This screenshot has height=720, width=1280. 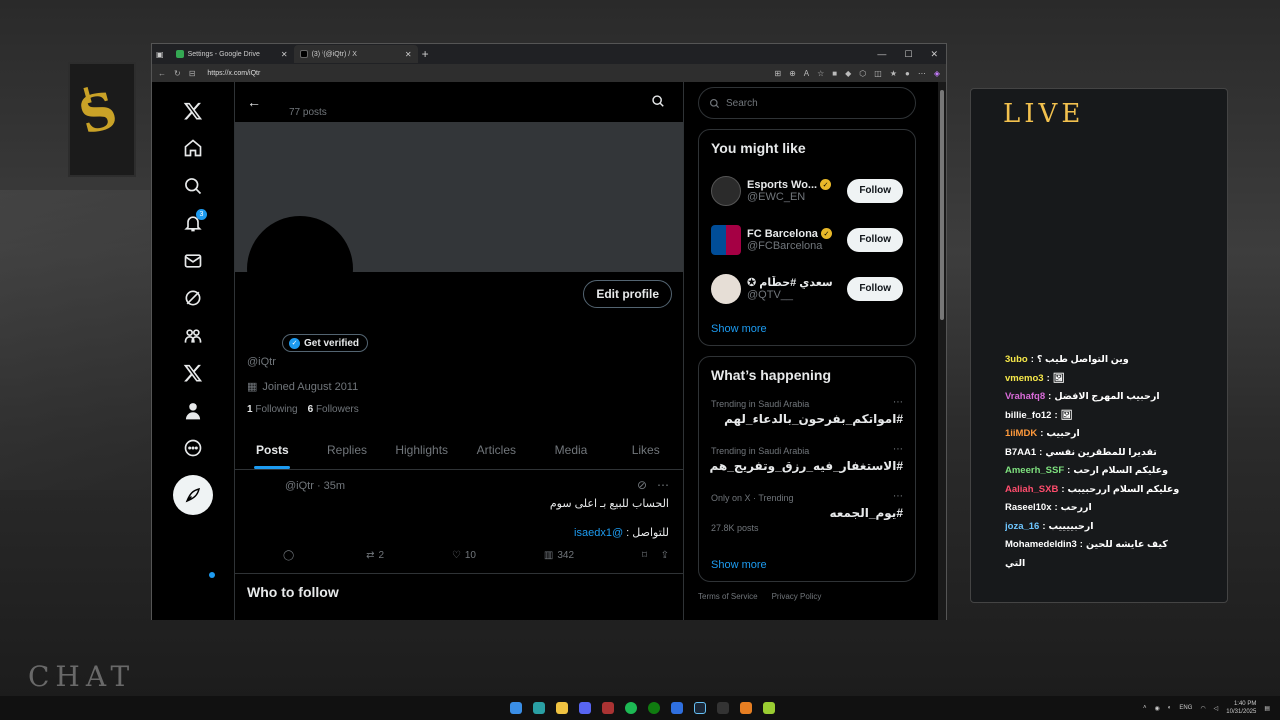 What do you see at coordinates (644, 555) in the screenshot?
I see `bookmark-icon: ⌑` at bounding box center [644, 555].